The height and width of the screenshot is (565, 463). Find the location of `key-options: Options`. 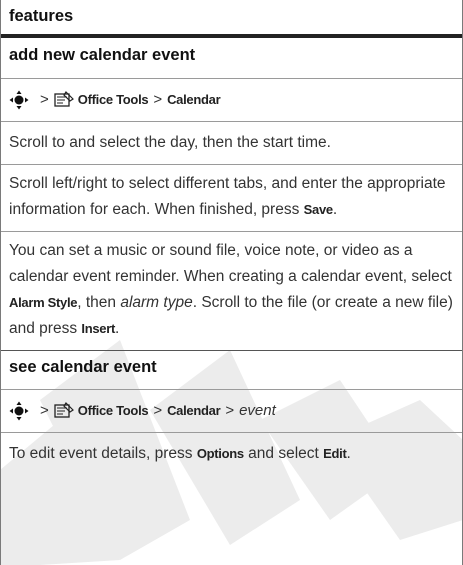

key-options: Options is located at coordinates (220, 453).